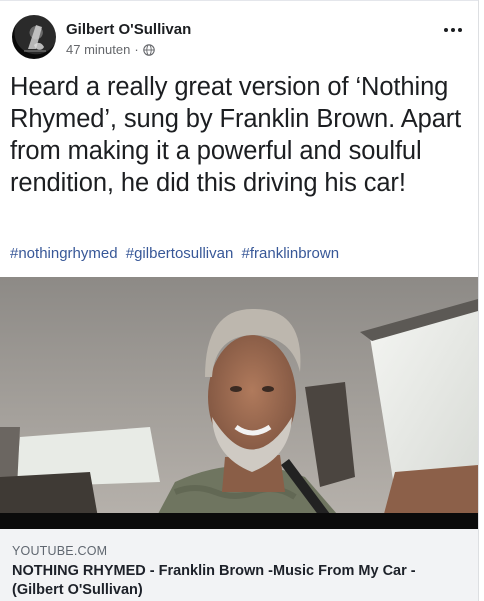 The image size is (484, 601). Describe the element at coordinates (291, 253) in the screenshot. I see `hashtag-link: #franklinbrown` at that location.